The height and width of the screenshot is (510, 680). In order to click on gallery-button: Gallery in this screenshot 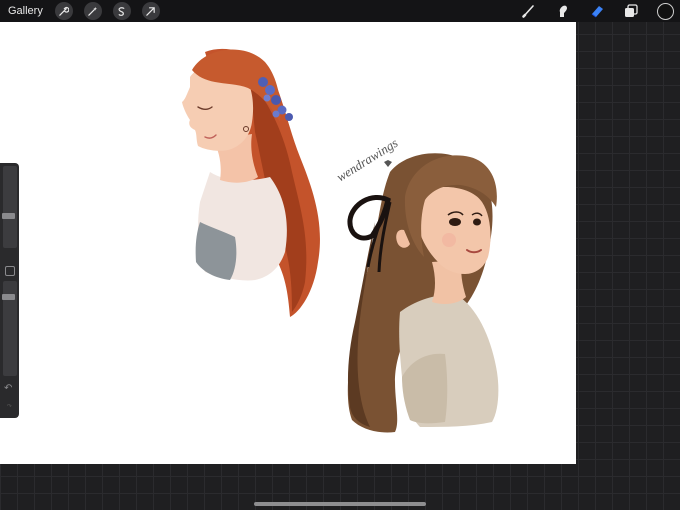, I will do `click(25, 11)`.